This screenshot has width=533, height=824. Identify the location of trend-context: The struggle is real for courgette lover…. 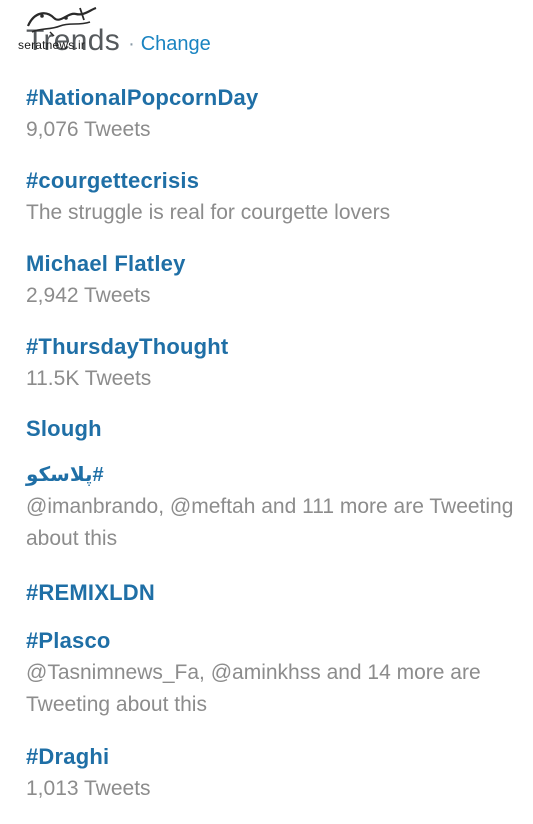
(208, 212).